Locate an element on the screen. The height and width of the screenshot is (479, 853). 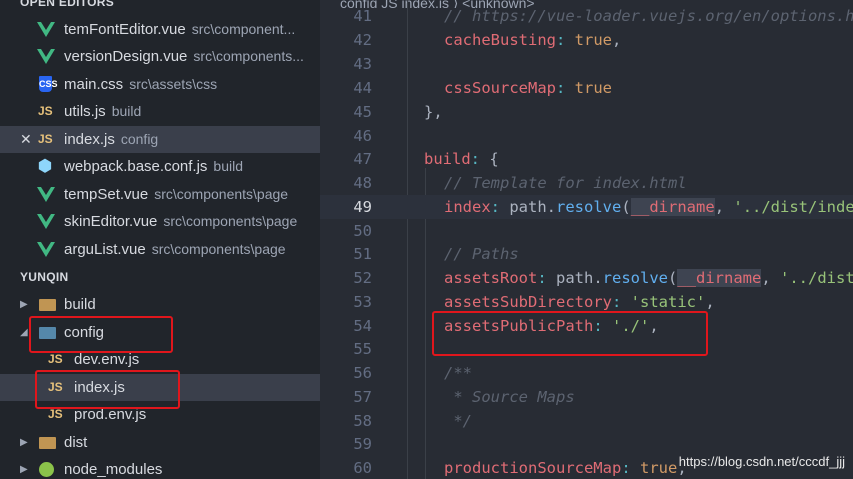
watermark: https://blog.csdn.net/cccdf_jjj is located at coordinates (761, 461).